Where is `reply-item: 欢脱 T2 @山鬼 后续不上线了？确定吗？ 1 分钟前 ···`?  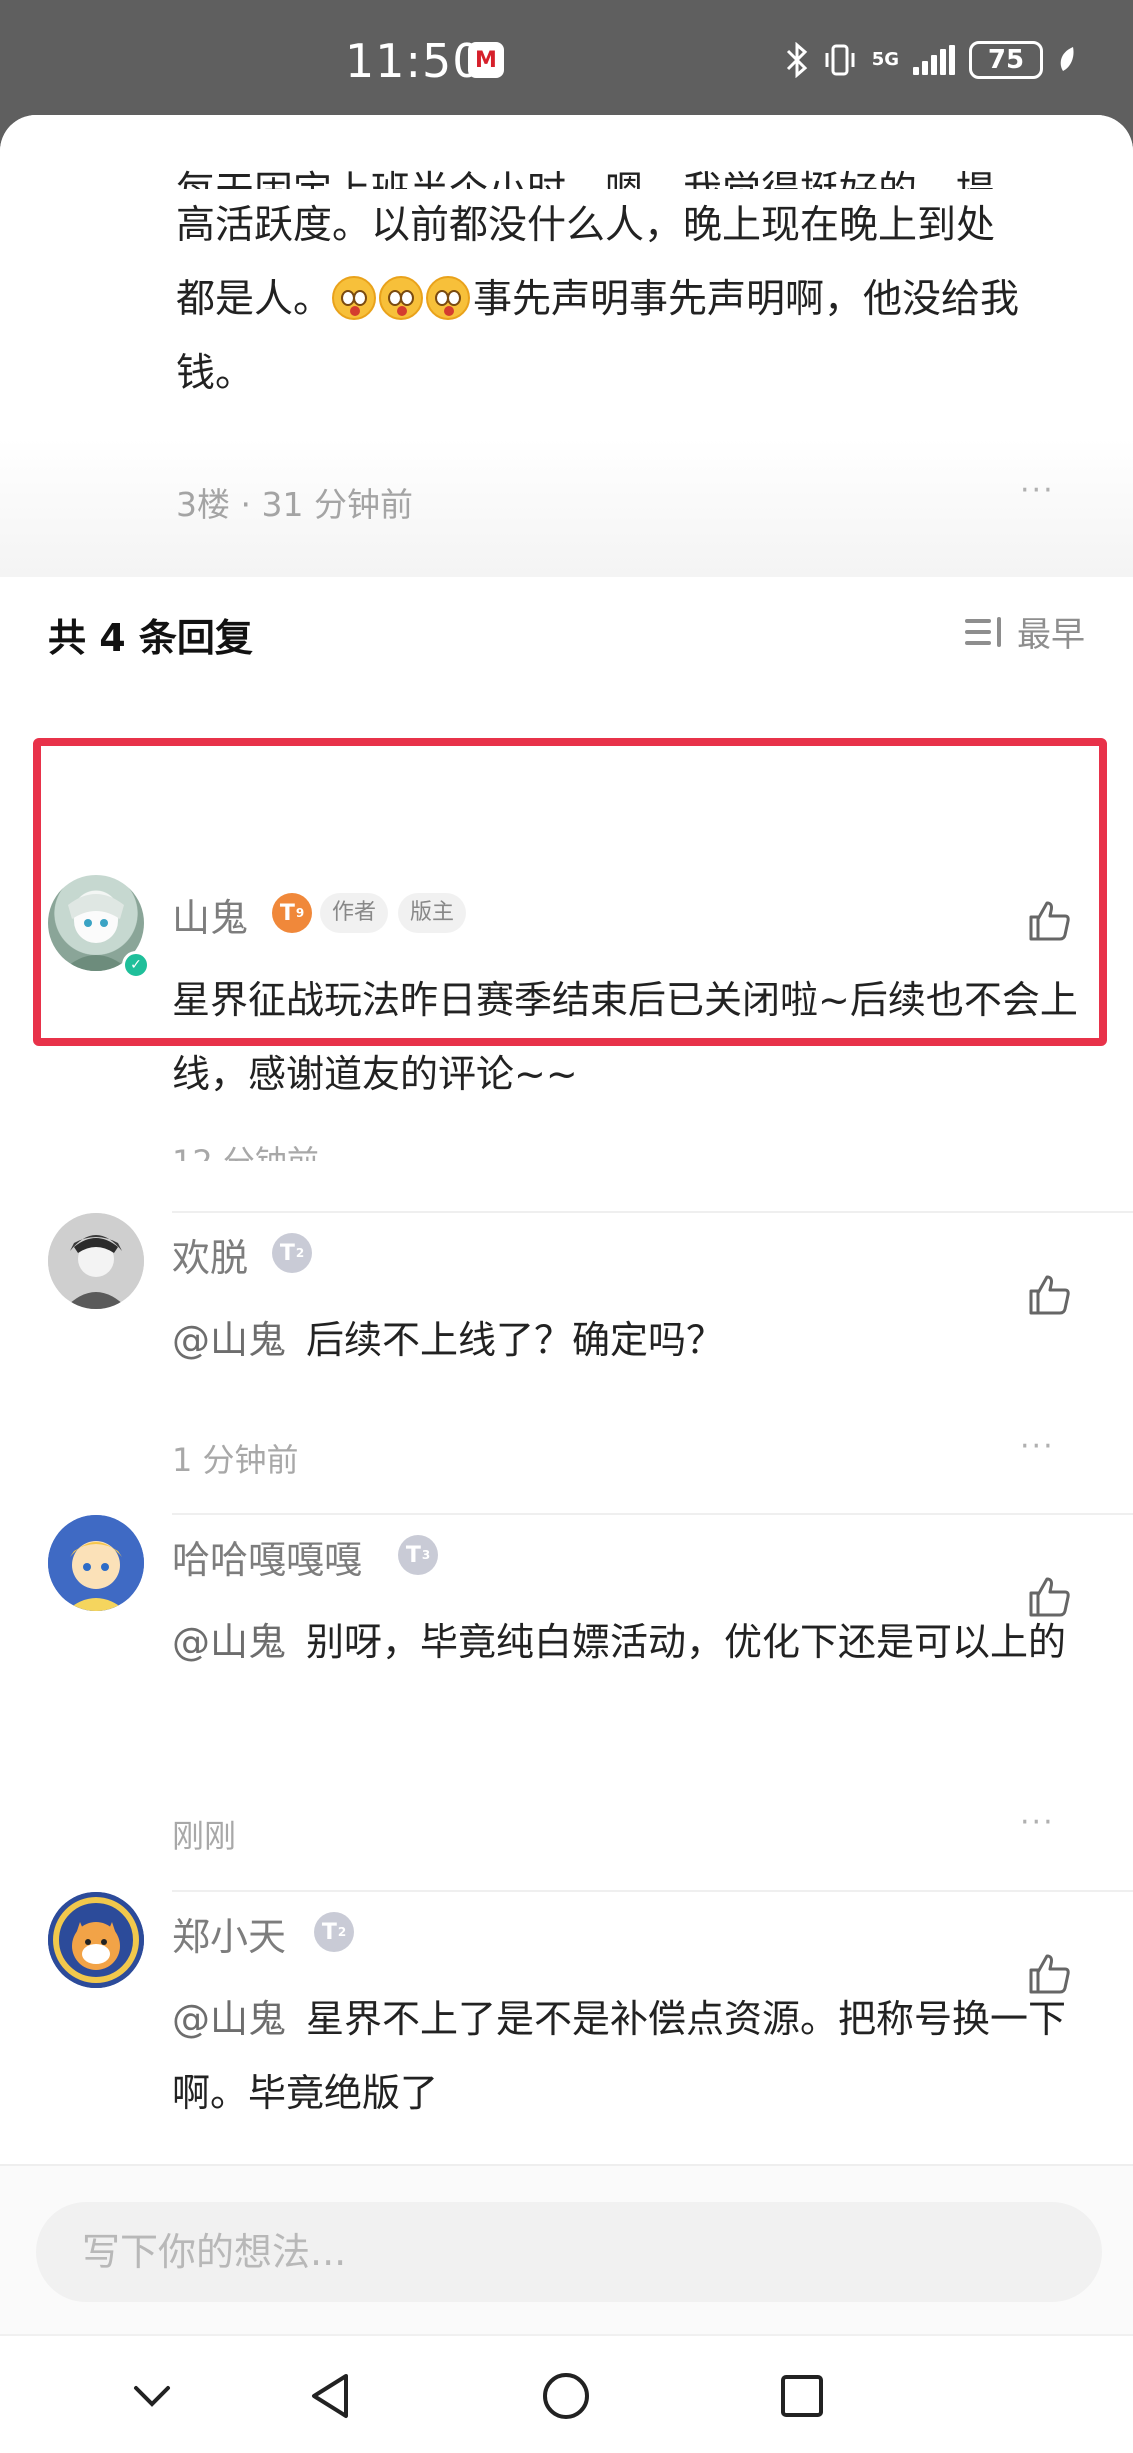
reply-item: 欢脱 T2 @山鬼 后续不上线了？确定吗？ 1 分钟前 ··· is located at coordinates (566, 1364).